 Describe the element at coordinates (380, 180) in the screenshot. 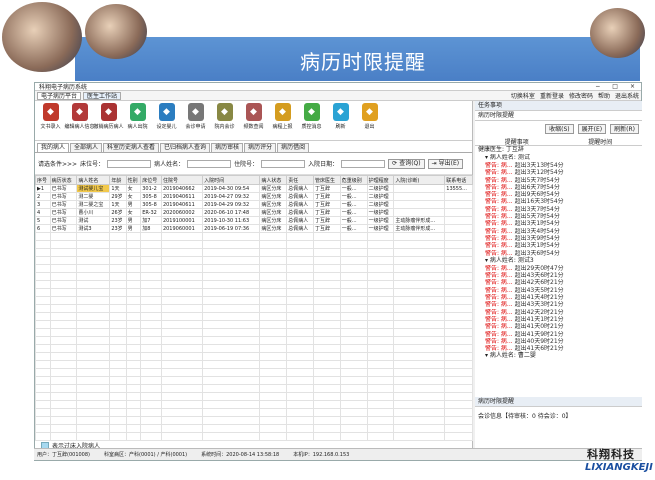

I see `column-header: 护理程度` at that location.